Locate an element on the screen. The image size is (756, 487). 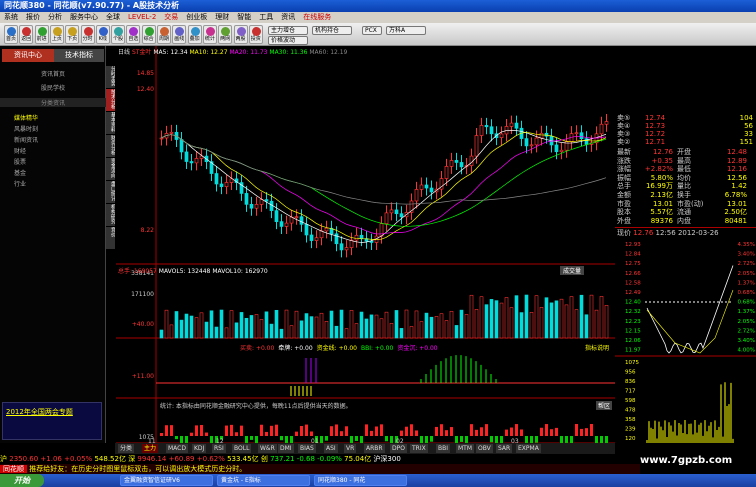
side-tab-1: 技术分析 is located at coordinates (110, 100).